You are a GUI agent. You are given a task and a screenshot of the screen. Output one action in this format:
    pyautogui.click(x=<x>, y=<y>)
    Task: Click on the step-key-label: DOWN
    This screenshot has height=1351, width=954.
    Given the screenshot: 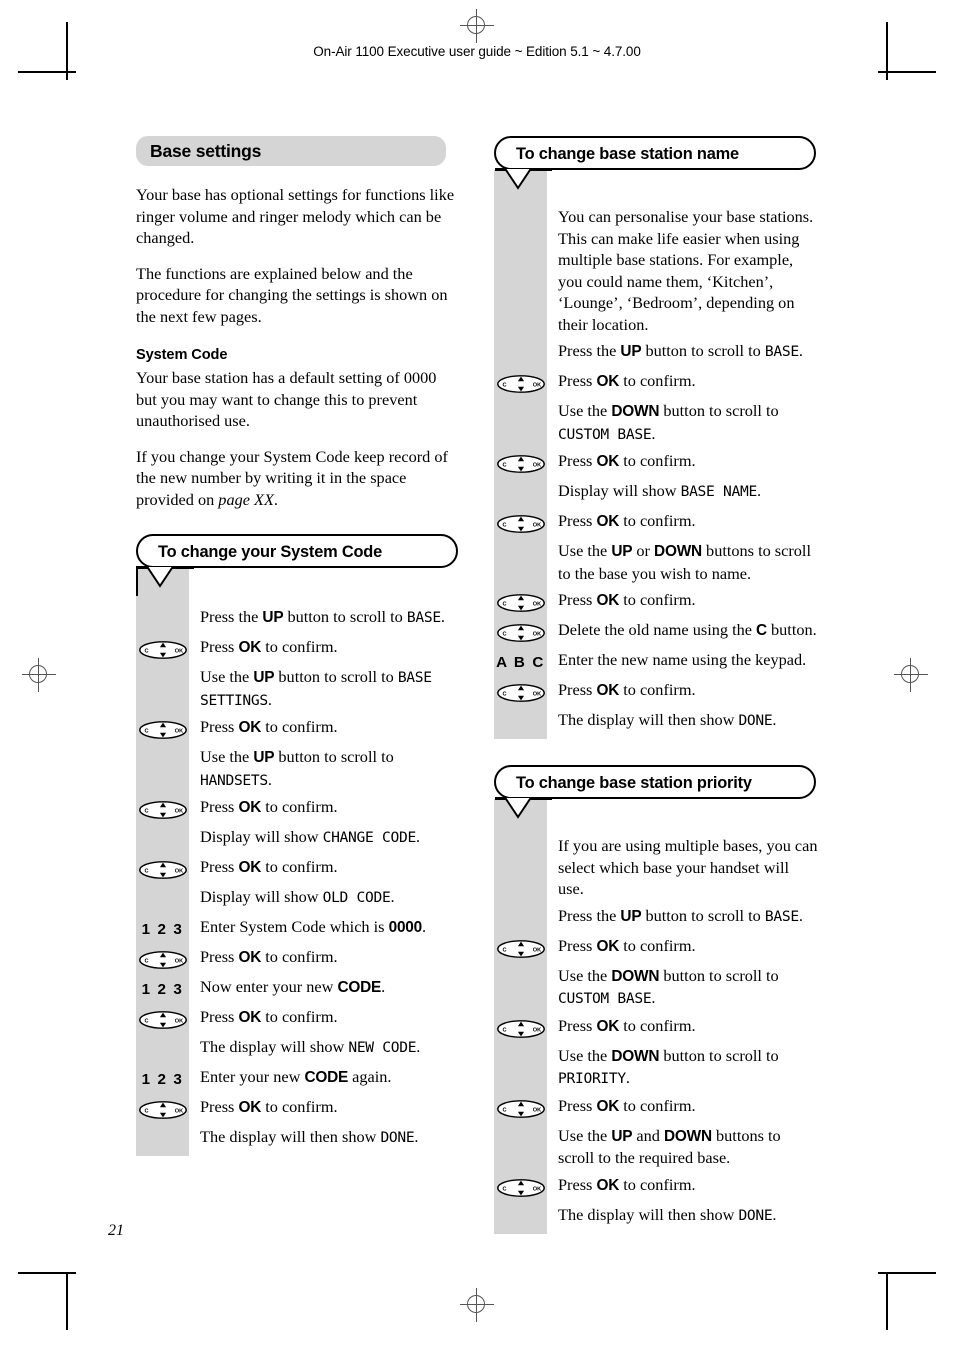 What is the action you would take?
    pyautogui.click(x=688, y=1136)
    